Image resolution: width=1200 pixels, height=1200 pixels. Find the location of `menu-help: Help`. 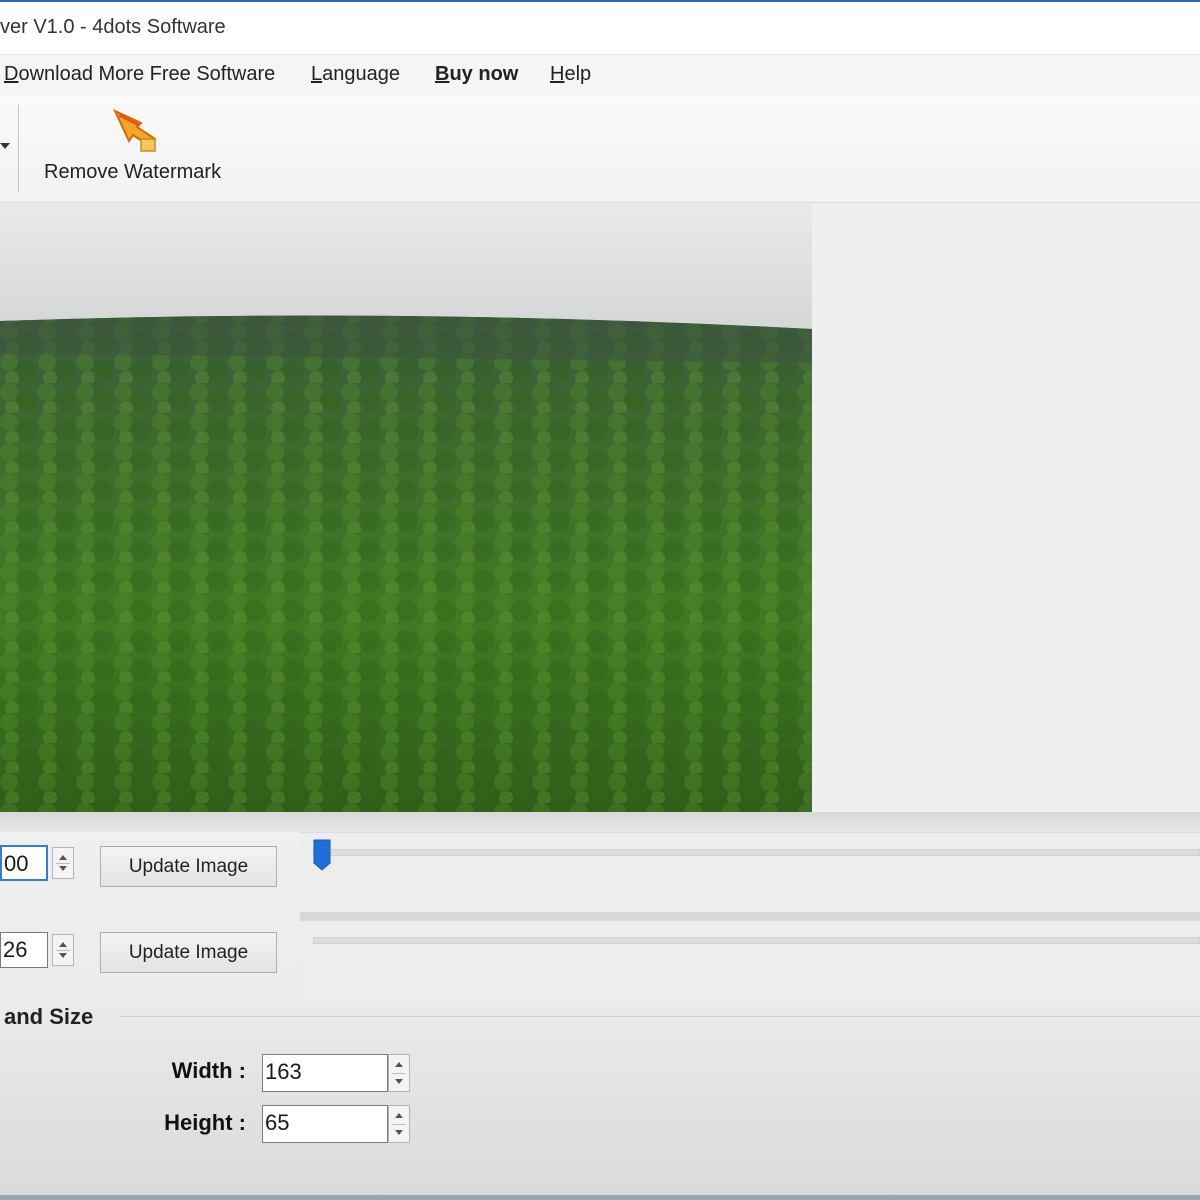

menu-help: Help is located at coordinates (570, 74).